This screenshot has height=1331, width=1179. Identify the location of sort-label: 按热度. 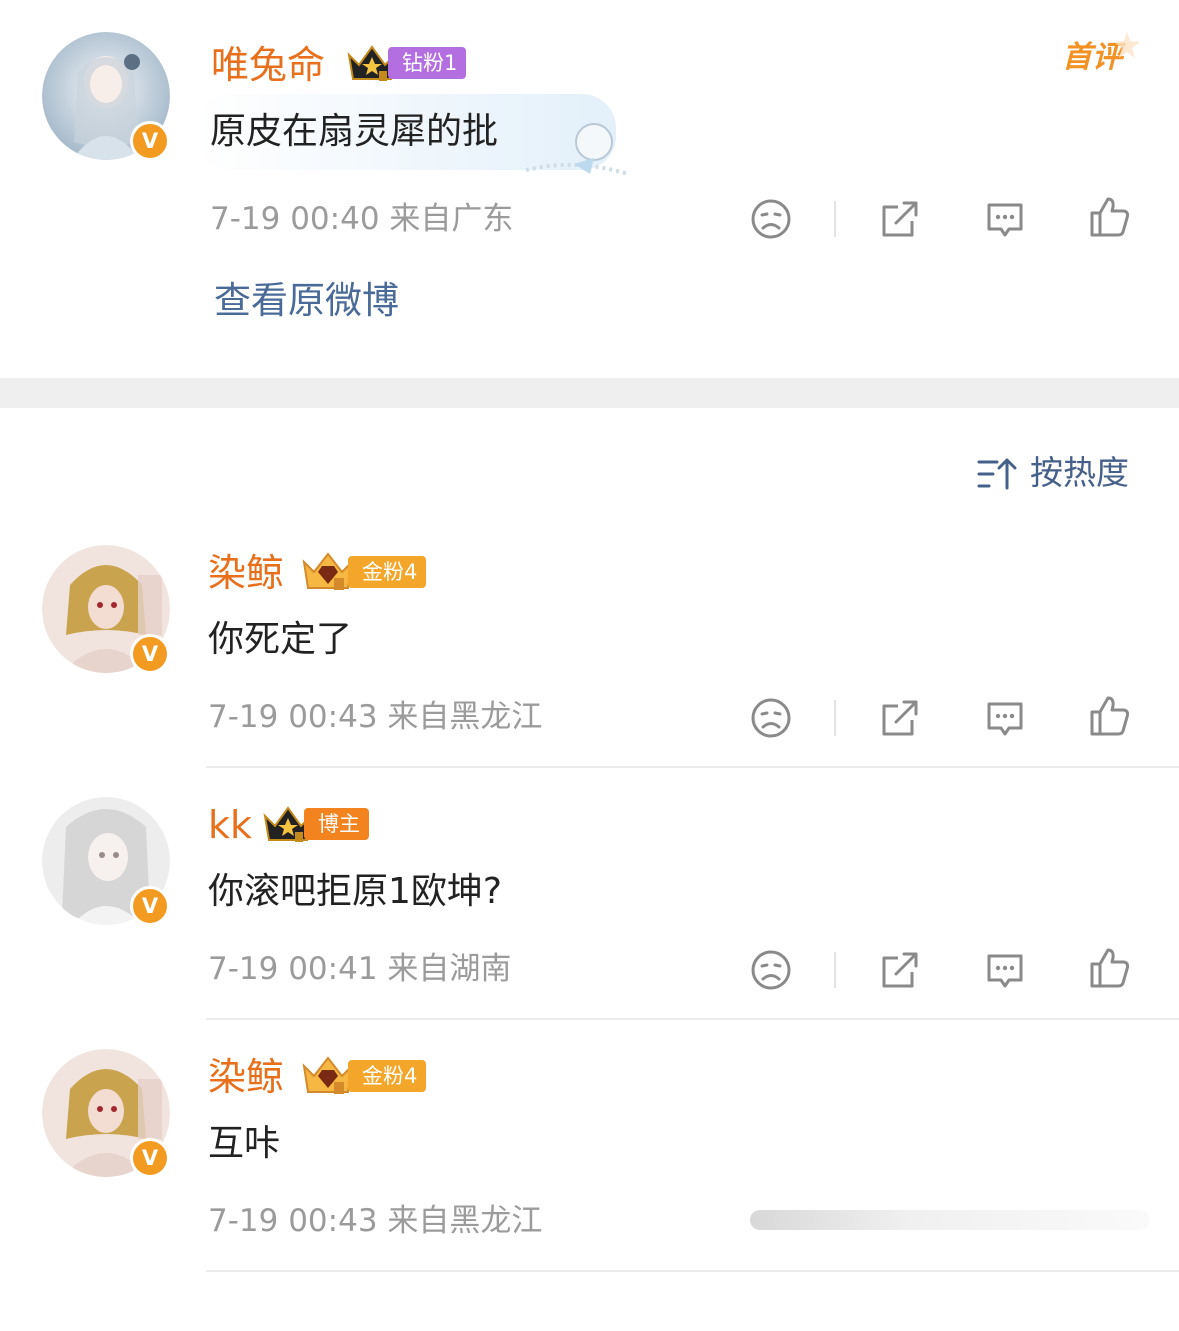
(1079, 473).